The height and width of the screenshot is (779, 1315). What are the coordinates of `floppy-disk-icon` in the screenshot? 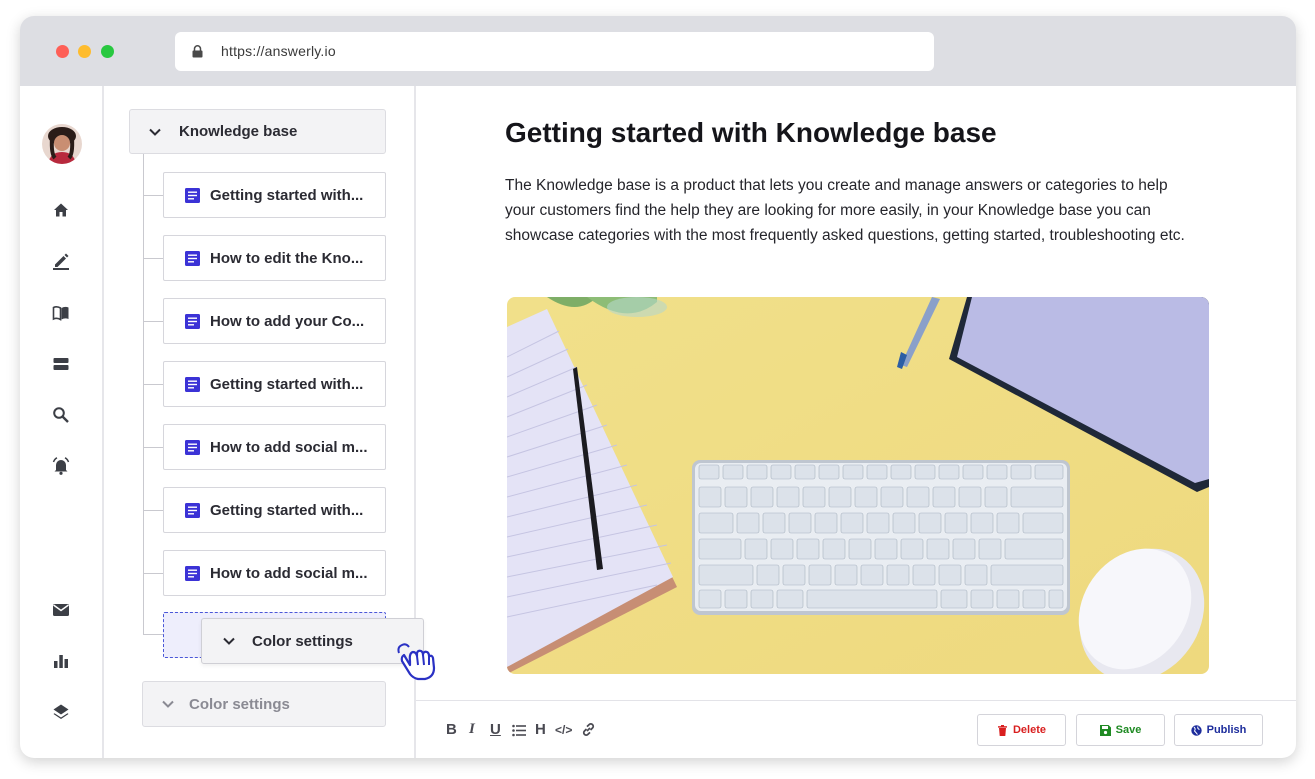 It's located at (1105, 730).